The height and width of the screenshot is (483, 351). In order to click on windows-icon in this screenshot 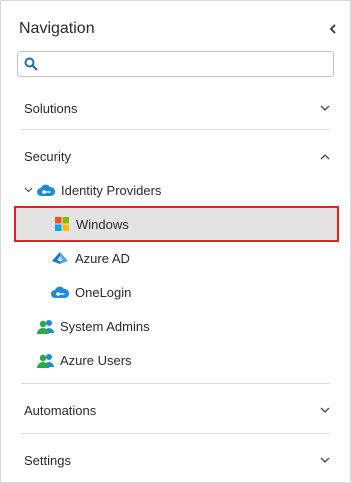, I will do `click(62, 224)`.